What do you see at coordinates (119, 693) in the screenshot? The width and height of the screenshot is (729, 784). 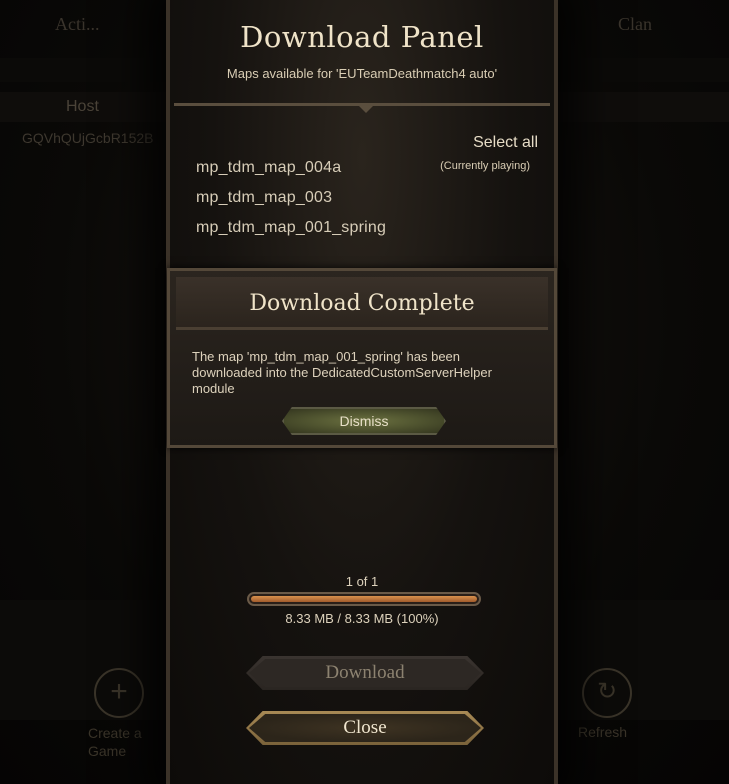 I see `create-game-icon: +` at bounding box center [119, 693].